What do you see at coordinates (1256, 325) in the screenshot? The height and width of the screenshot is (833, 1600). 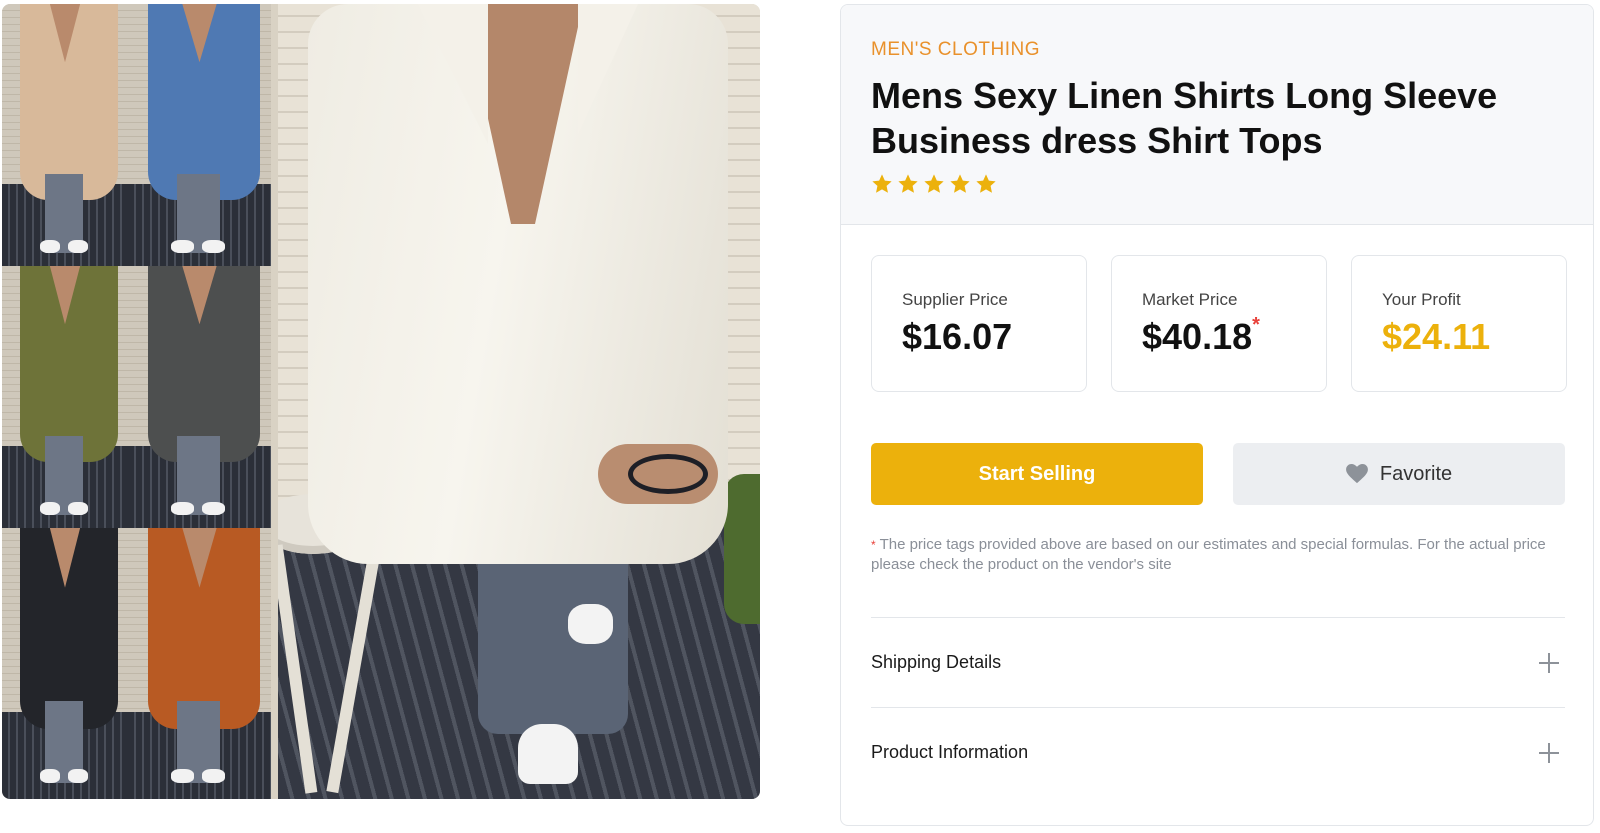 I see `market-price-asterisk: *` at bounding box center [1256, 325].